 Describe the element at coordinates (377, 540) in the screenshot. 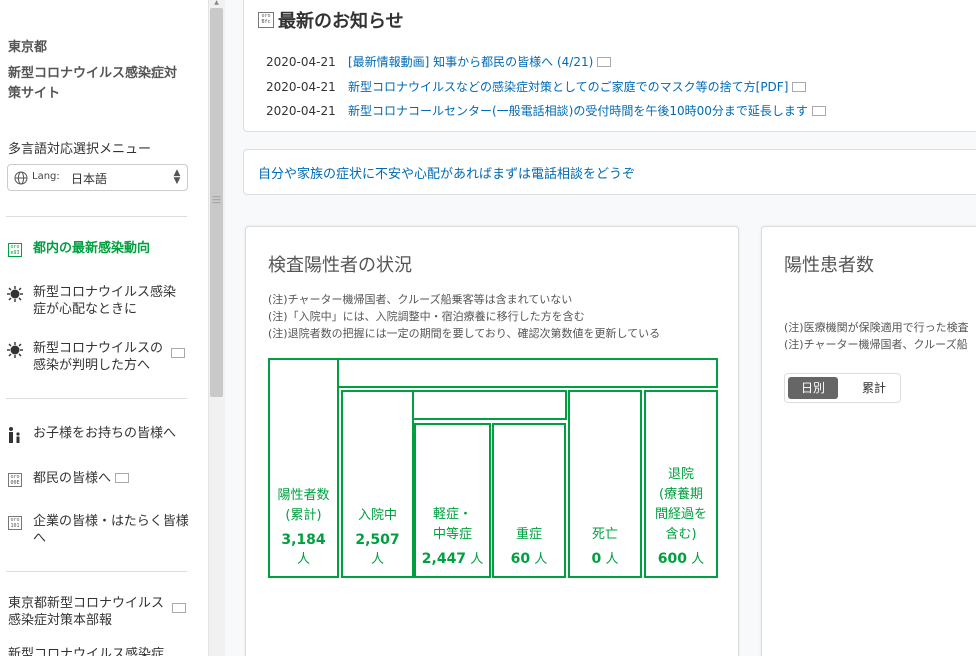

I see `stat-value: 2,507` at that location.